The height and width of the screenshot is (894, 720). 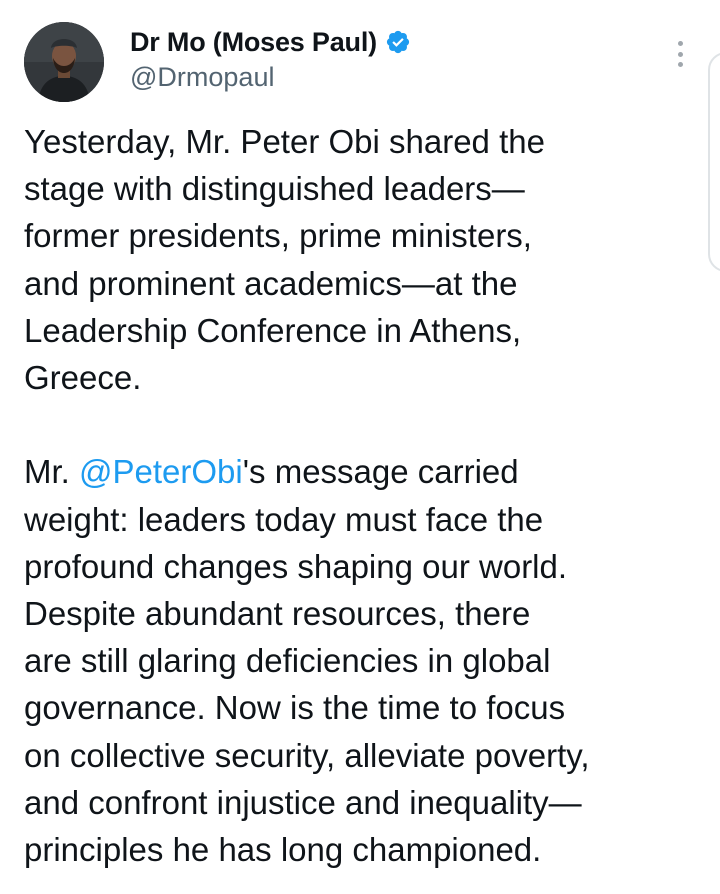 I want to click on author-display-name: Dr Mo (Moses Paul), so click(x=253, y=42).